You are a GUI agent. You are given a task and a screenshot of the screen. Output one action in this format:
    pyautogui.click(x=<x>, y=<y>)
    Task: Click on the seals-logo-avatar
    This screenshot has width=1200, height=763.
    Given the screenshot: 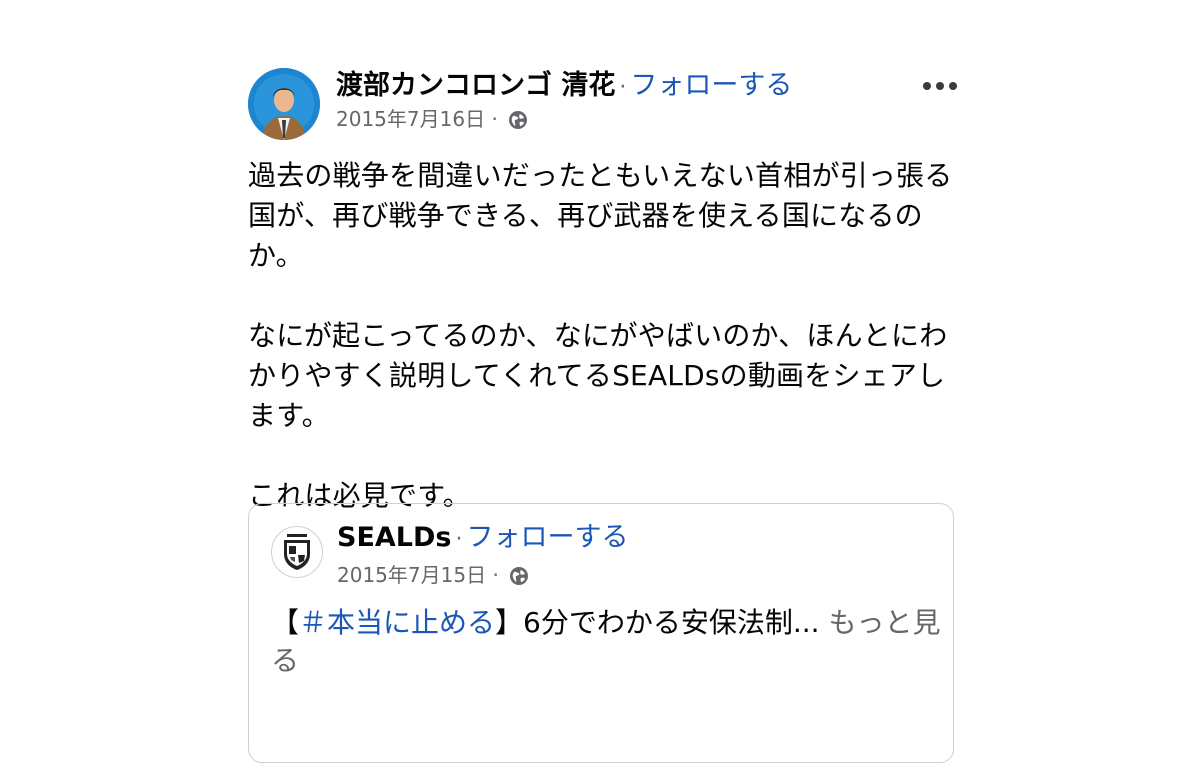 What is the action you would take?
    pyautogui.click(x=297, y=552)
    